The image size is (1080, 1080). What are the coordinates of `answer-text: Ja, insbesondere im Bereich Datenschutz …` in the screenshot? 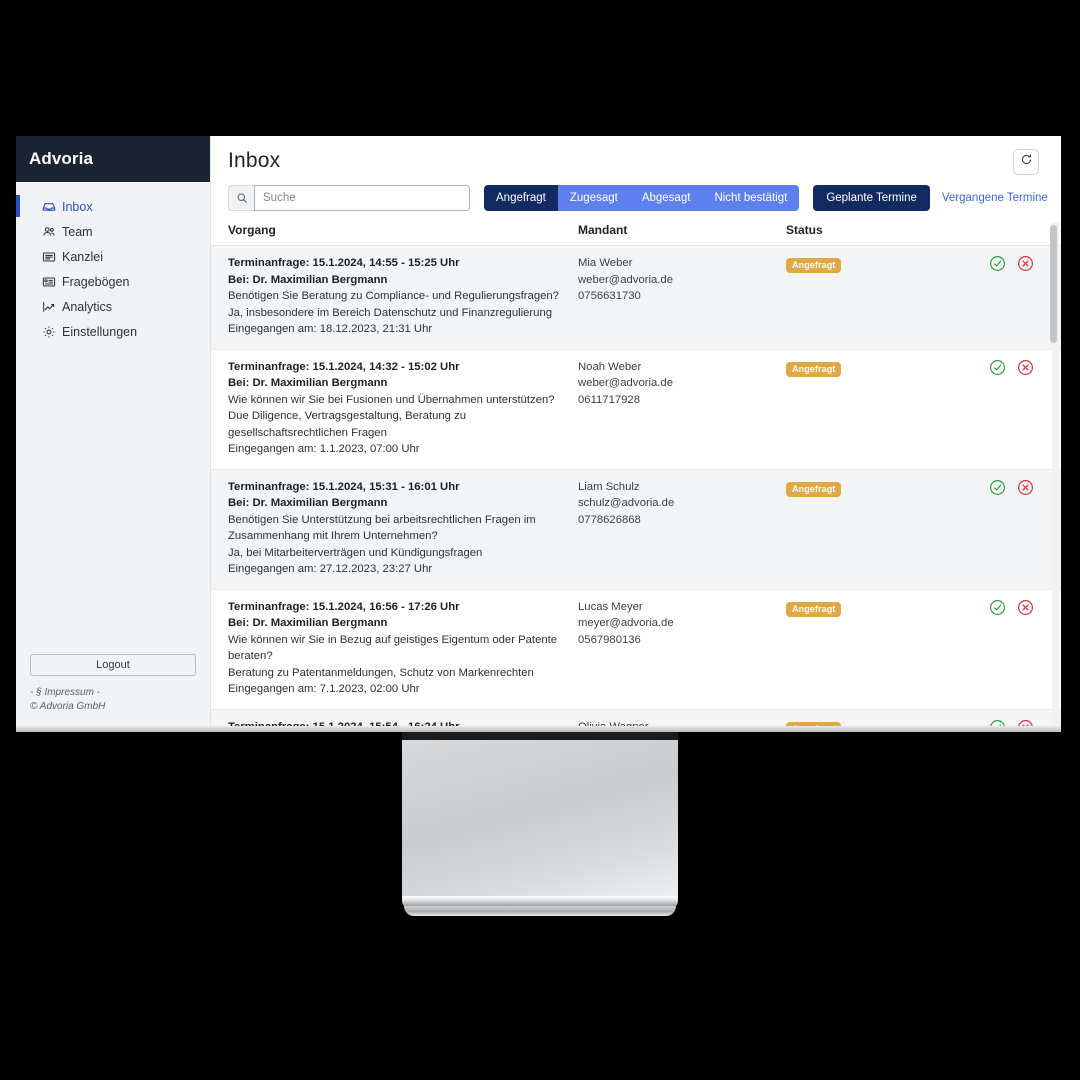 It's located at (390, 312).